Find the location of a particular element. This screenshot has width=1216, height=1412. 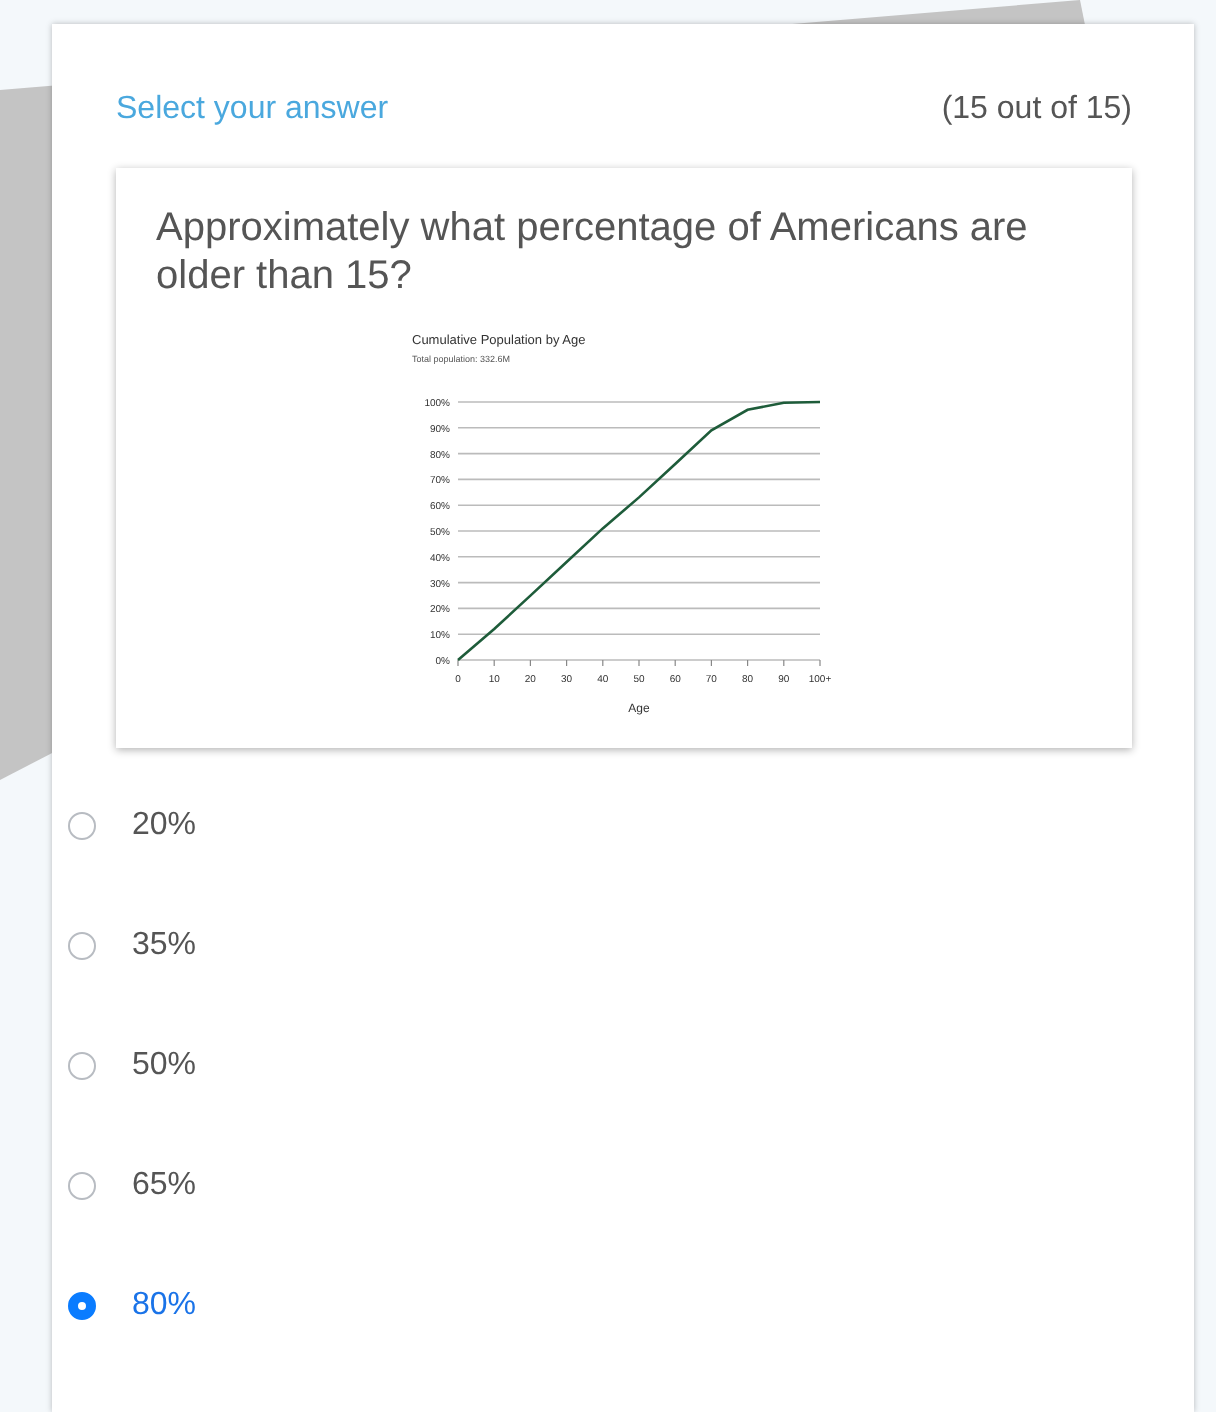

question-text: Approximately what percentage of Americans are older than 15? is located at coordinates (593, 252).